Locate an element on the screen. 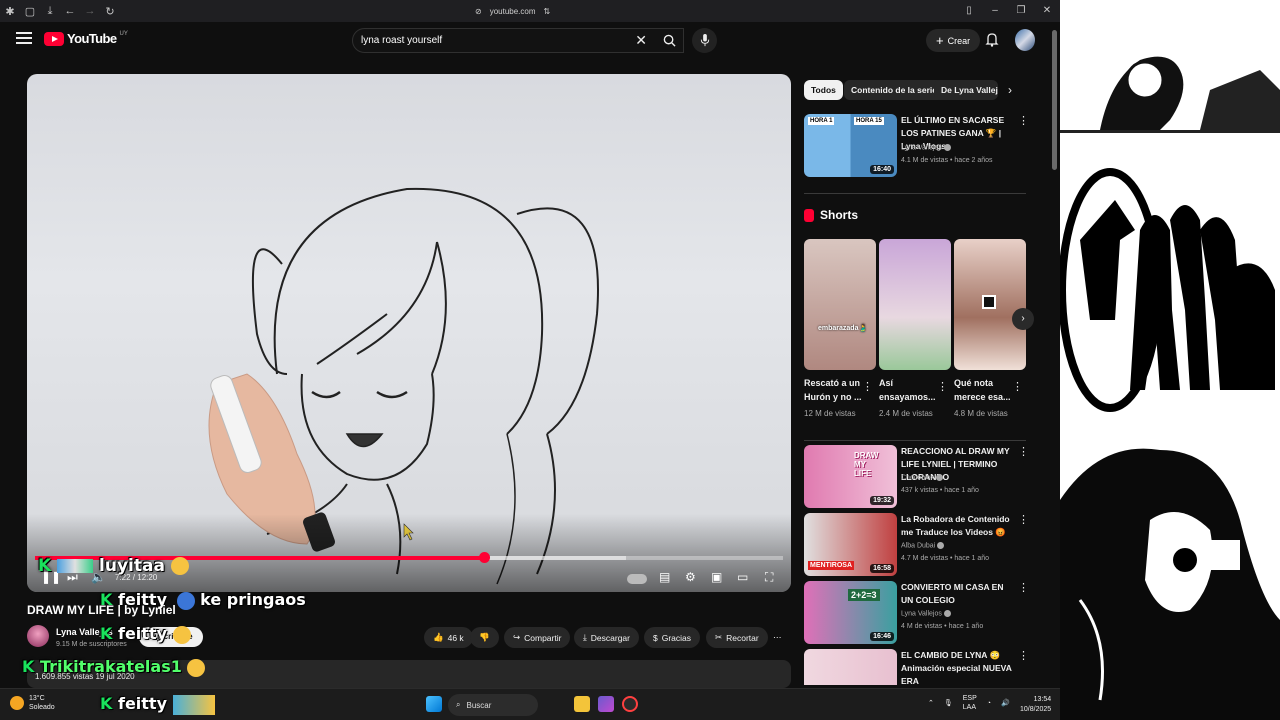 The width and height of the screenshot is (1280, 720). minimize-icon: – is located at coordinates (995, 11).